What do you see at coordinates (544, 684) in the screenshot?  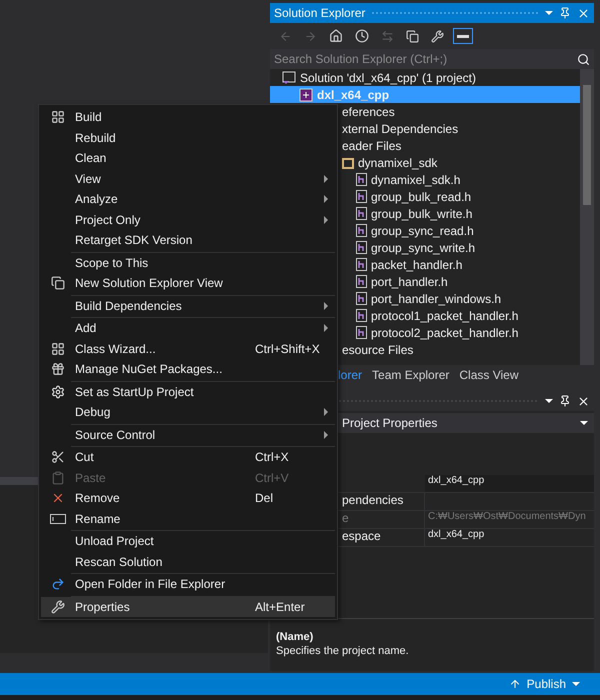 I see `publish-button: Publish` at bounding box center [544, 684].